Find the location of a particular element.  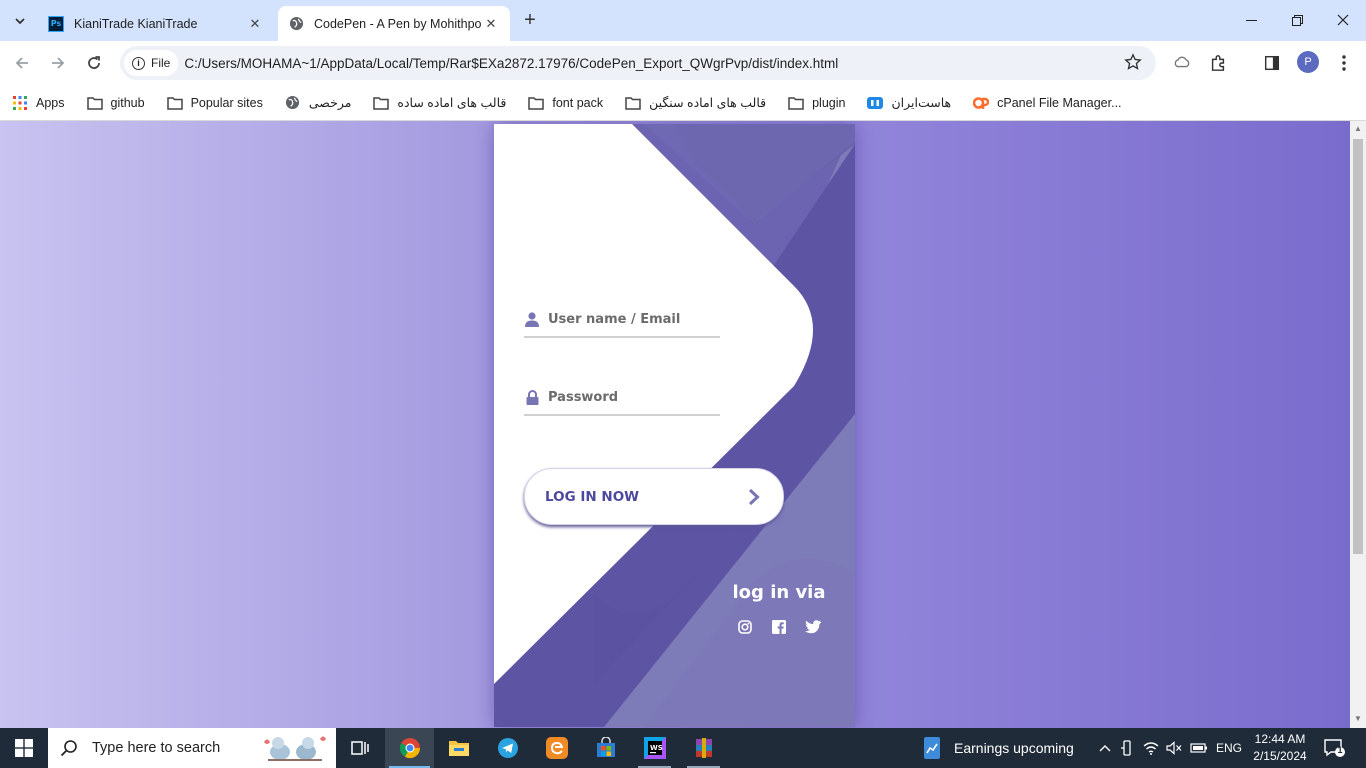

globe-icon is located at coordinates (293, 103).